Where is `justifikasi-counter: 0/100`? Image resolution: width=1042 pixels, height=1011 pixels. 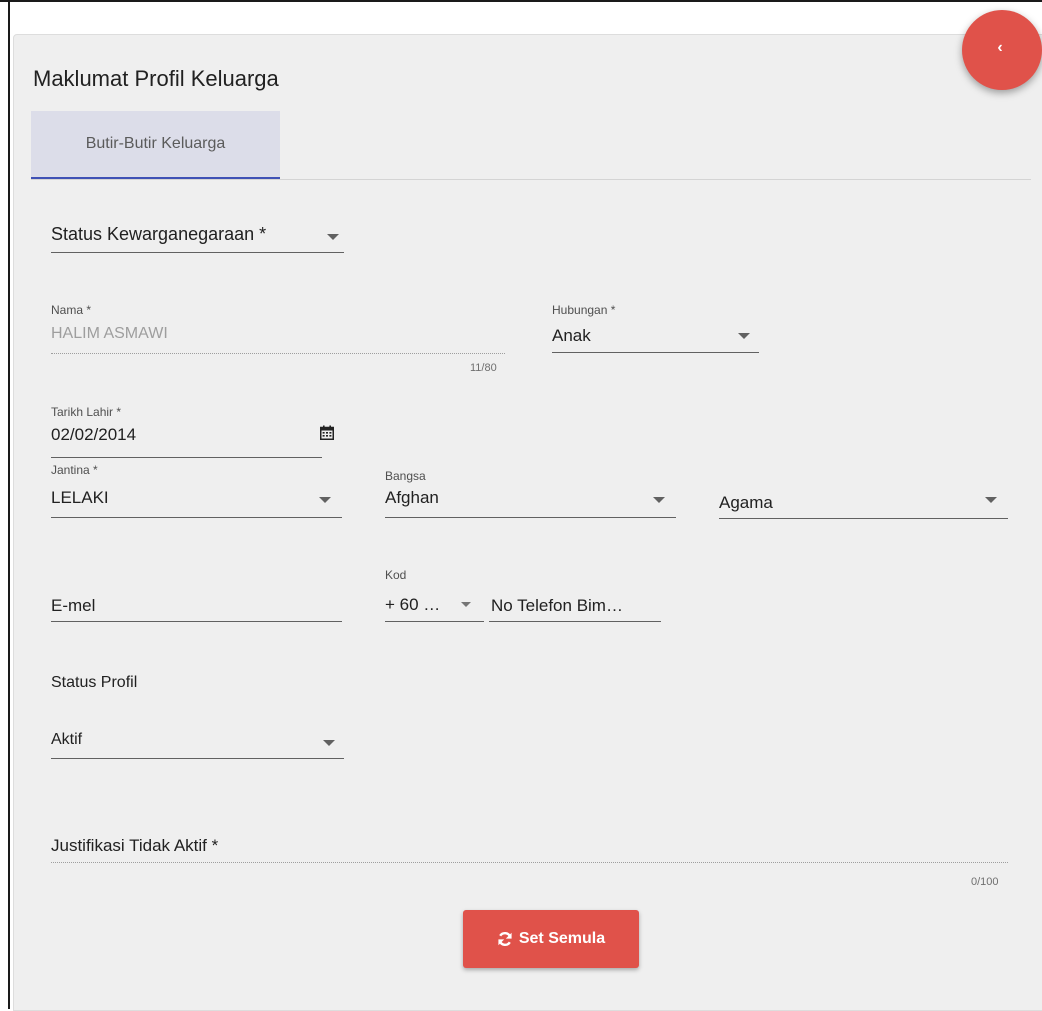 justifikasi-counter: 0/100 is located at coordinates (985, 882).